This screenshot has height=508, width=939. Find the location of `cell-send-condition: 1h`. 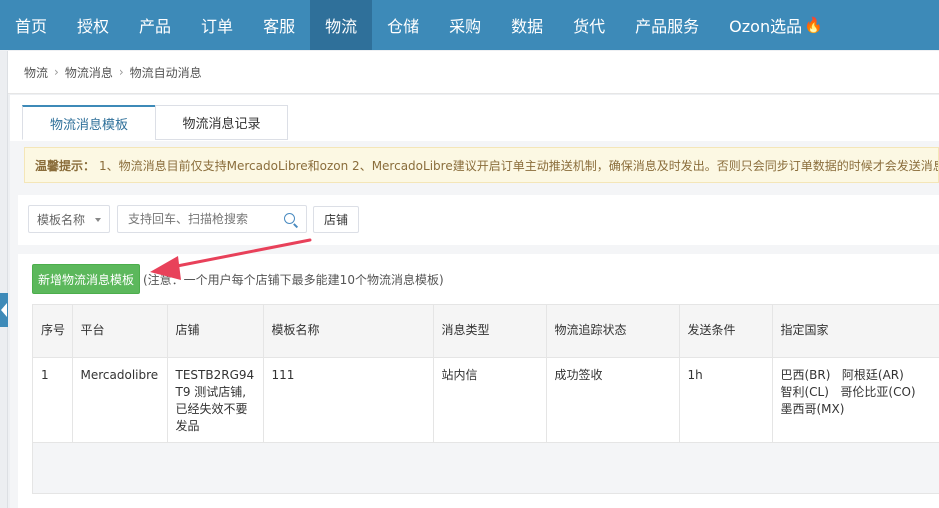

cell-send-condition: 1h is located at coordinates (726, 400).